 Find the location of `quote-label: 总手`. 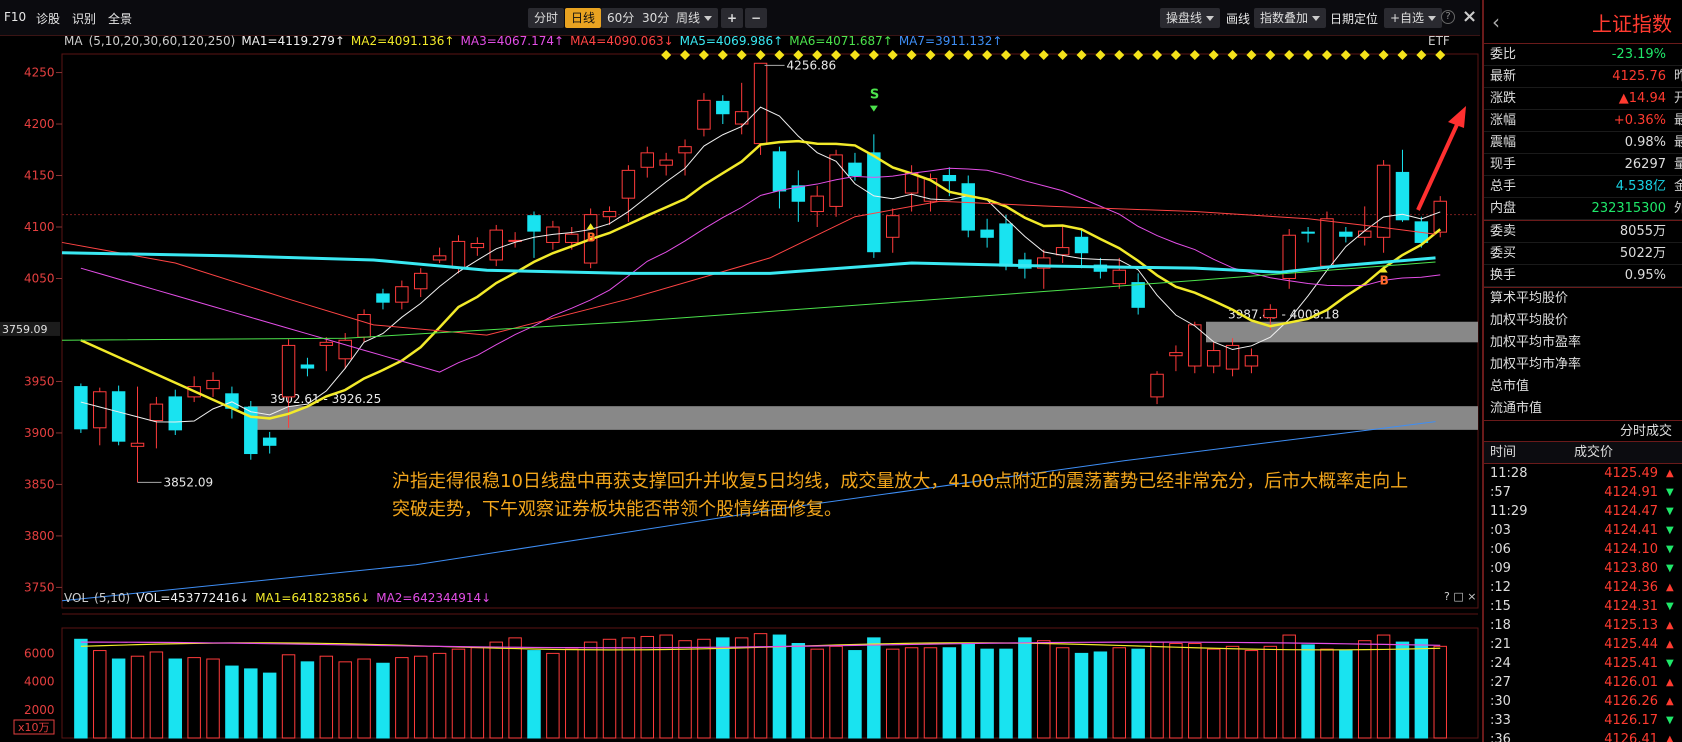

quote-label: 总手 is located at coordinates (1503, 186).